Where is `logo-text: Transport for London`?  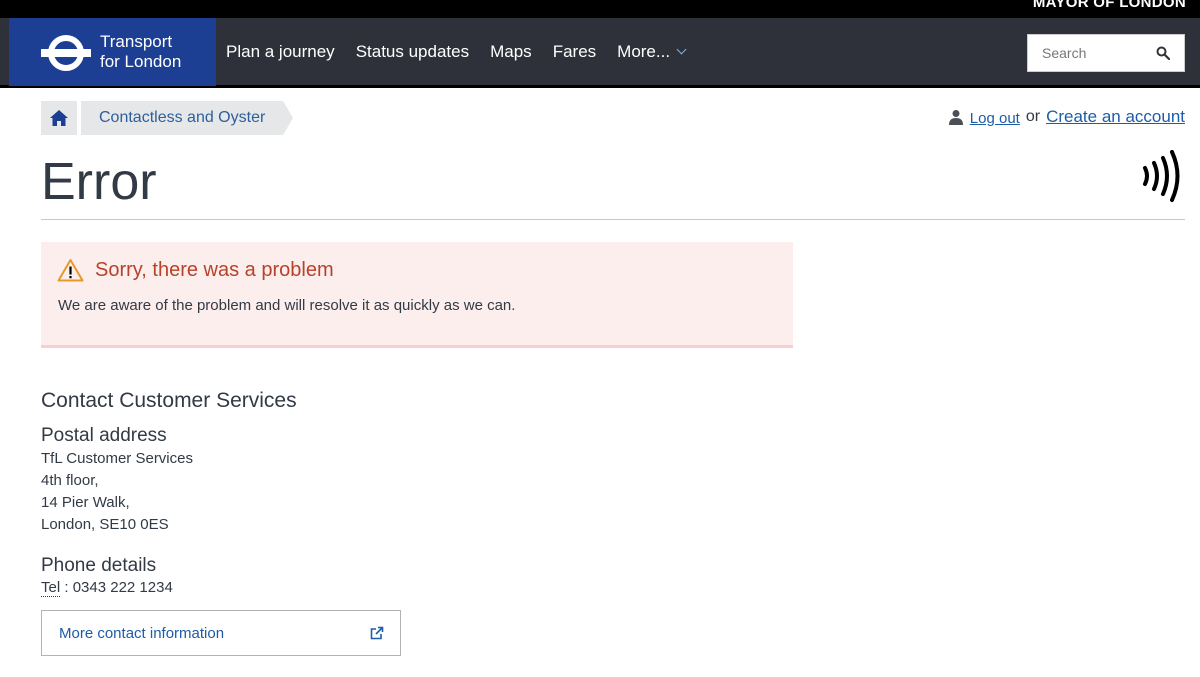
logo-text: Transport for London is located at coordinates (140, 52).